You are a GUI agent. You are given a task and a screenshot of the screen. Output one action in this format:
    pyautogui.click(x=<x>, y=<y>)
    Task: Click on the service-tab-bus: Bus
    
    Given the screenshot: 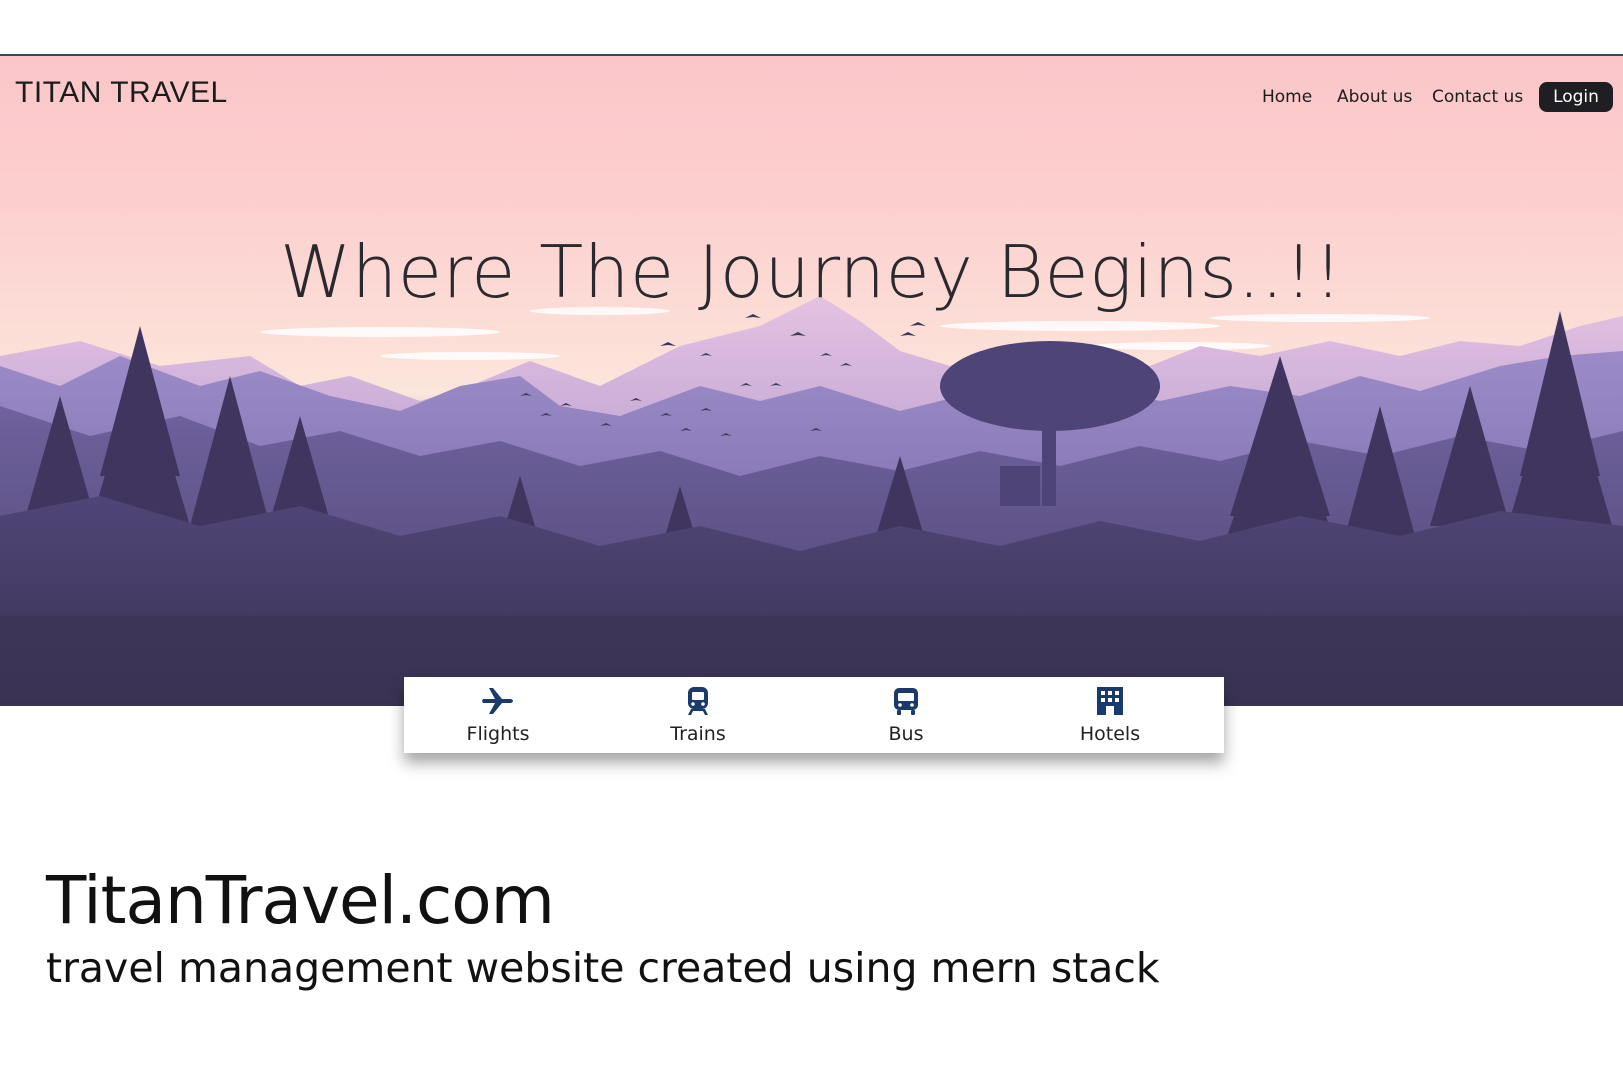 What is the action you would take?
    pyautogui.click(x=906, y=715)
    